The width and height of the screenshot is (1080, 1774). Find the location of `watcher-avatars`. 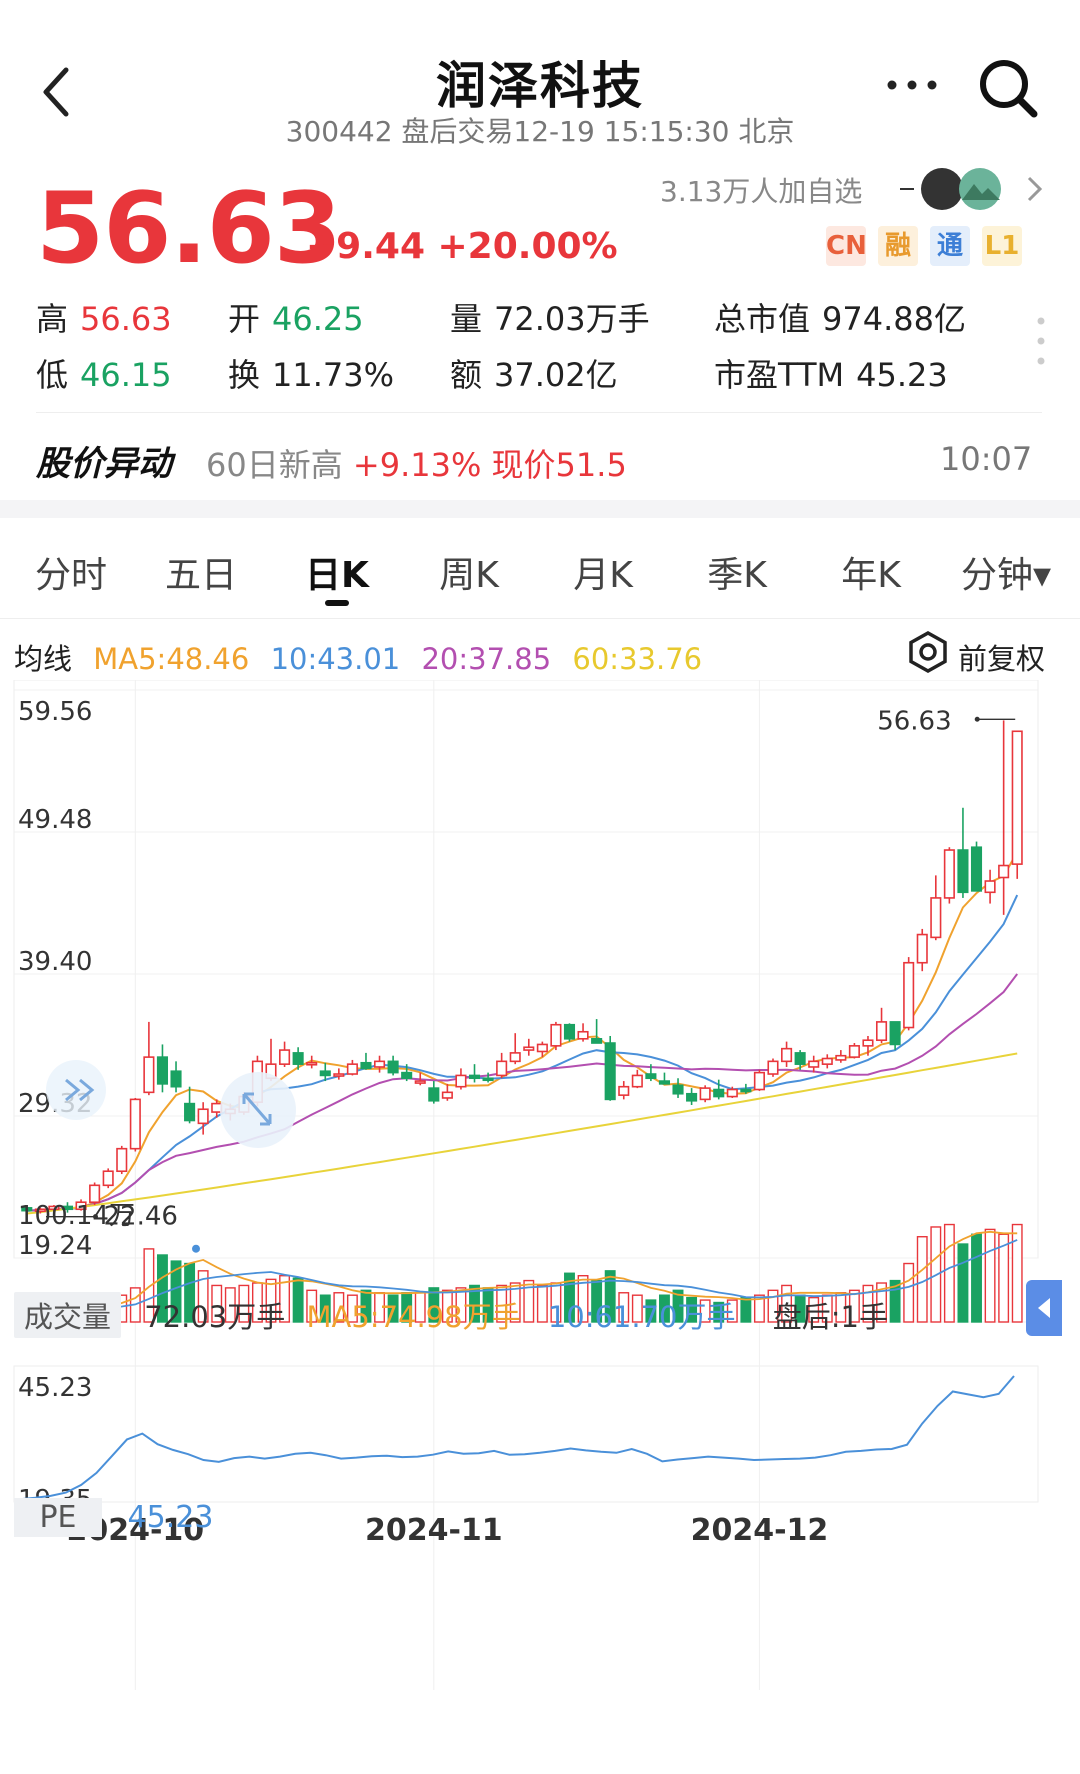

watcher-avatars is located at coordinates (955, 189).